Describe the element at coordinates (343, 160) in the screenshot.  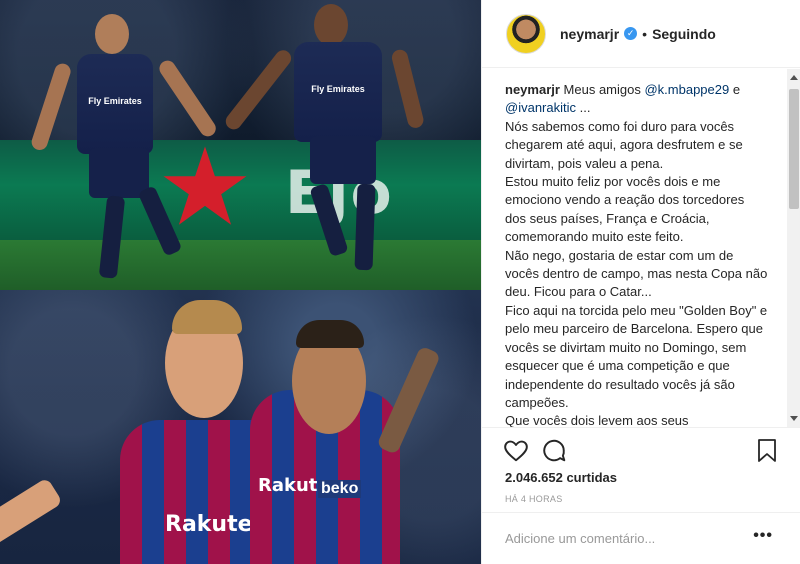
I see `player-shorts` at that location.